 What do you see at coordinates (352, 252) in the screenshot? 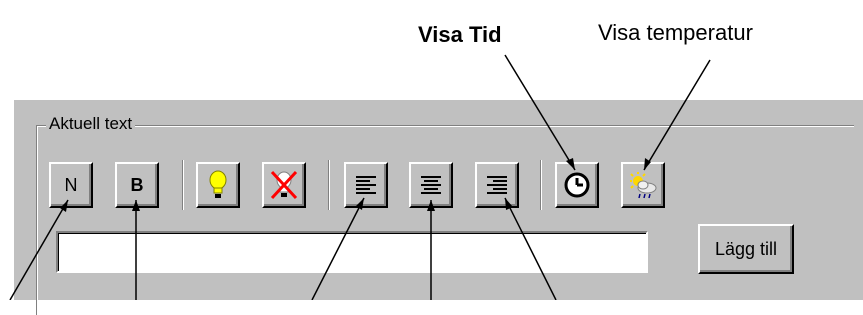
I see `current-text-input` at bounding box center [352, 252].